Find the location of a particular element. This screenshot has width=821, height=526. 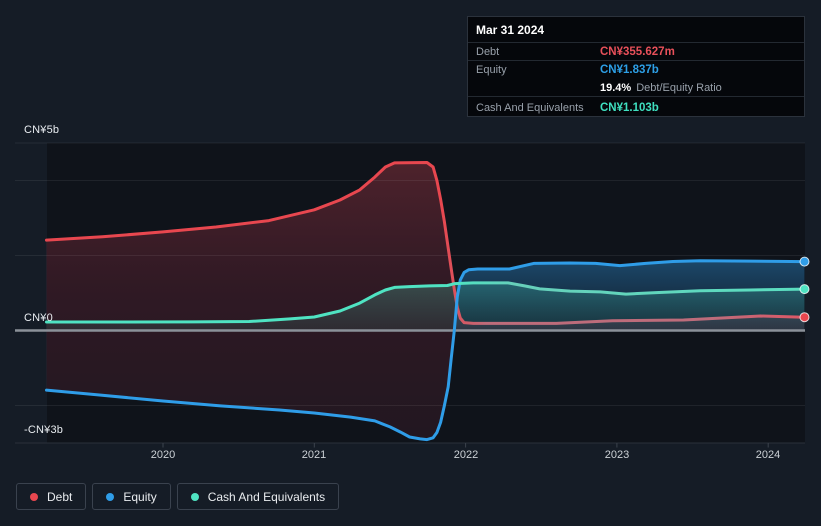

tooltip-debt-value: CN¥355.627m is located at coordinates (637, 51).